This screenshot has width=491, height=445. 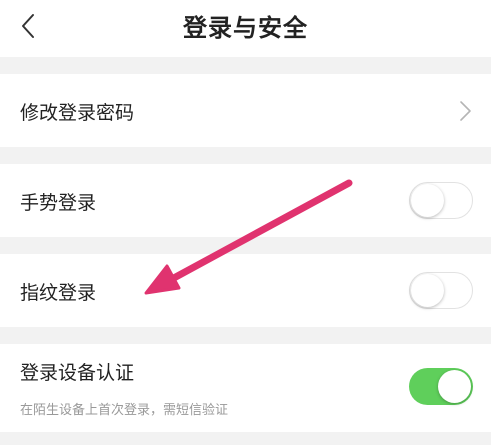 I want to click on gesture-login-toggle, so click(x=441, y=200).